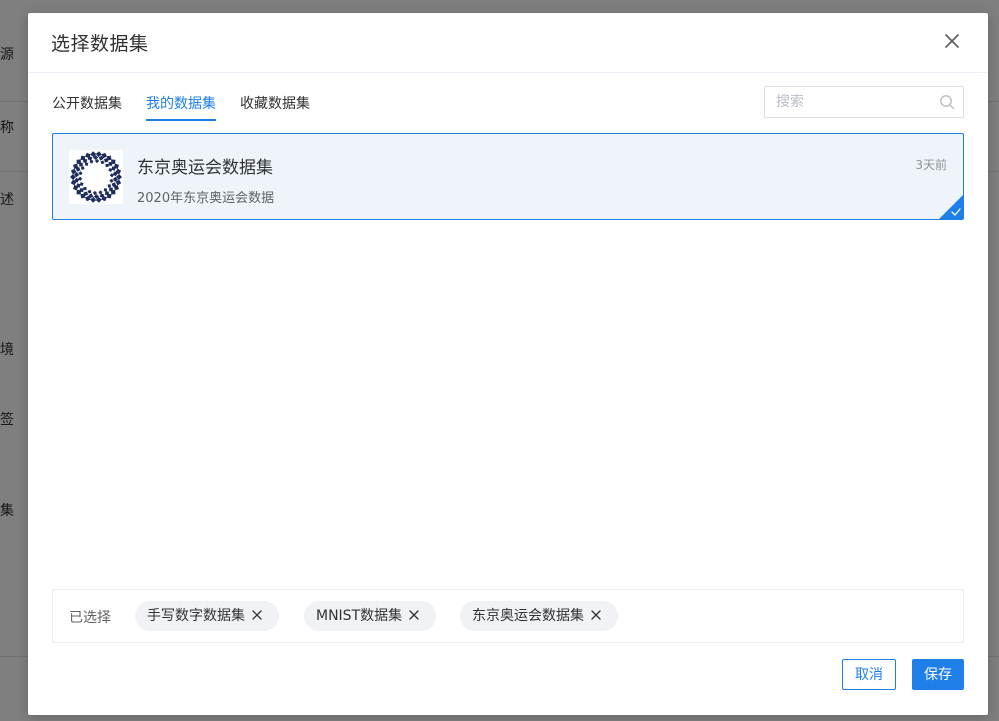 The width and height of the screenshot is (999, 721). I want to click on selected-chip: MNIST数据集, so click(370, 616).